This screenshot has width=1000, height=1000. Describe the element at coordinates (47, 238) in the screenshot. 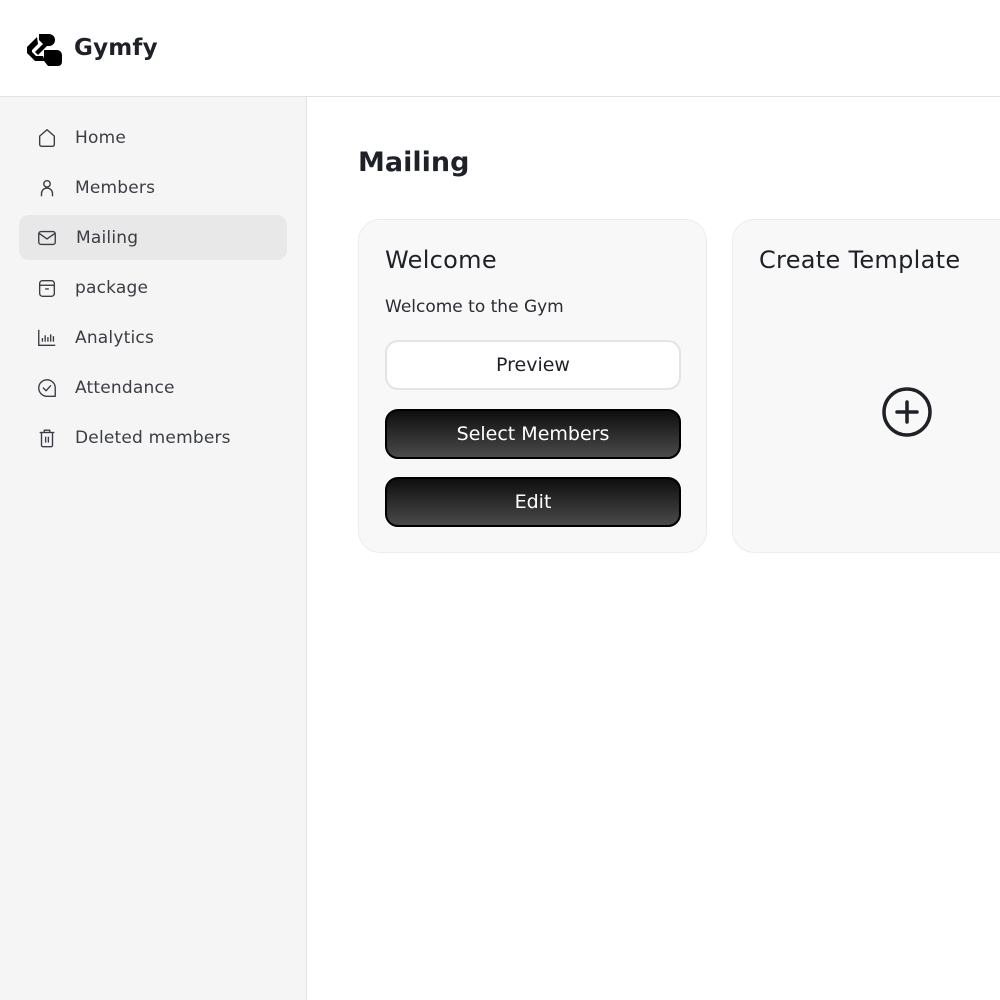

I see `mail-icon` at that location.